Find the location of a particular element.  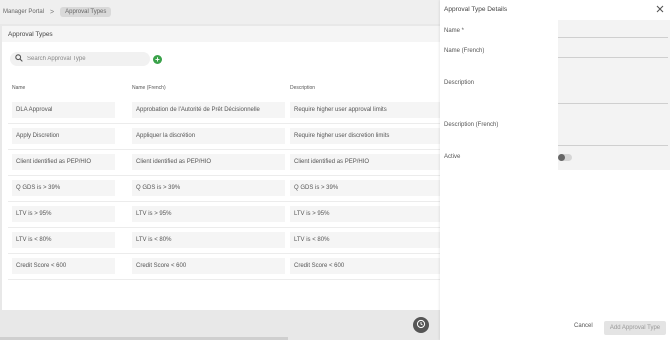

cell-description: Client identified as PEP/HIO is located at coordinates (365, 162).